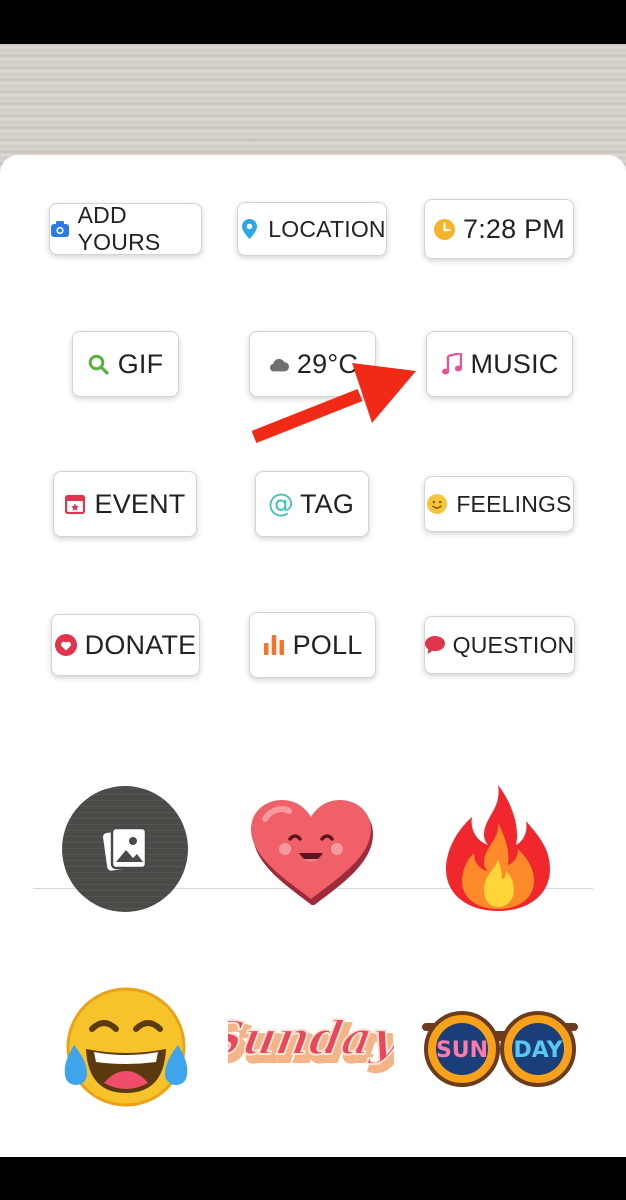 The width and height of the screenshot is (626, 1200). What do you see at coordinates (513, 644) in the screenshot?
I see `question-label: QUESTION` at bounding box center [513, 644].